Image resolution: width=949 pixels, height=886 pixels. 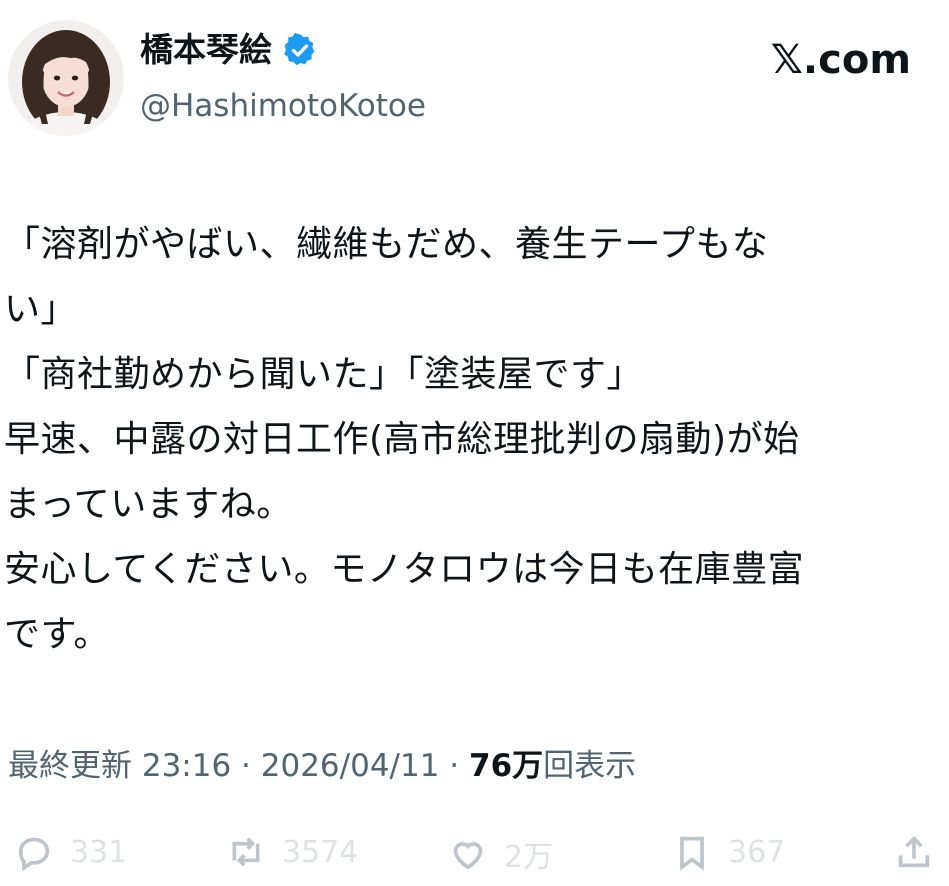 What do you see at coordinates (506, 766) in the screenshot?
I see `views-count: 76万` at bounding box center [506, 766].